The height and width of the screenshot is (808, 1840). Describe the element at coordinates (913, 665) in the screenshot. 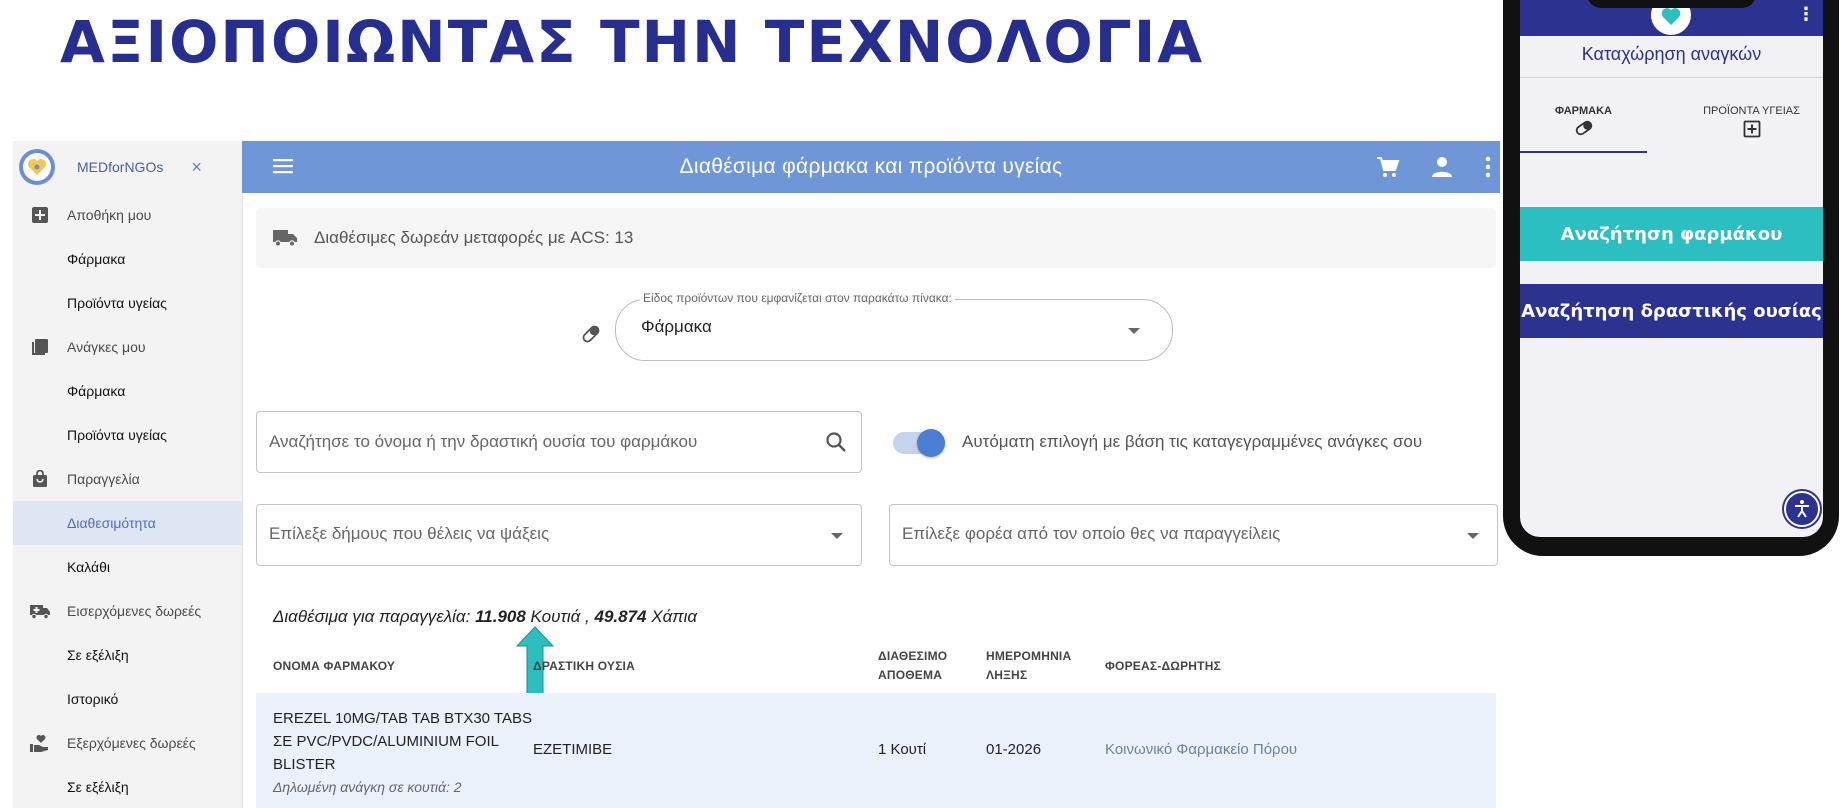

I see `col-header-stock: ΔΙΑΘΕΣΙΜΟ ΑΠΟΘΕΜΑ` at that location.